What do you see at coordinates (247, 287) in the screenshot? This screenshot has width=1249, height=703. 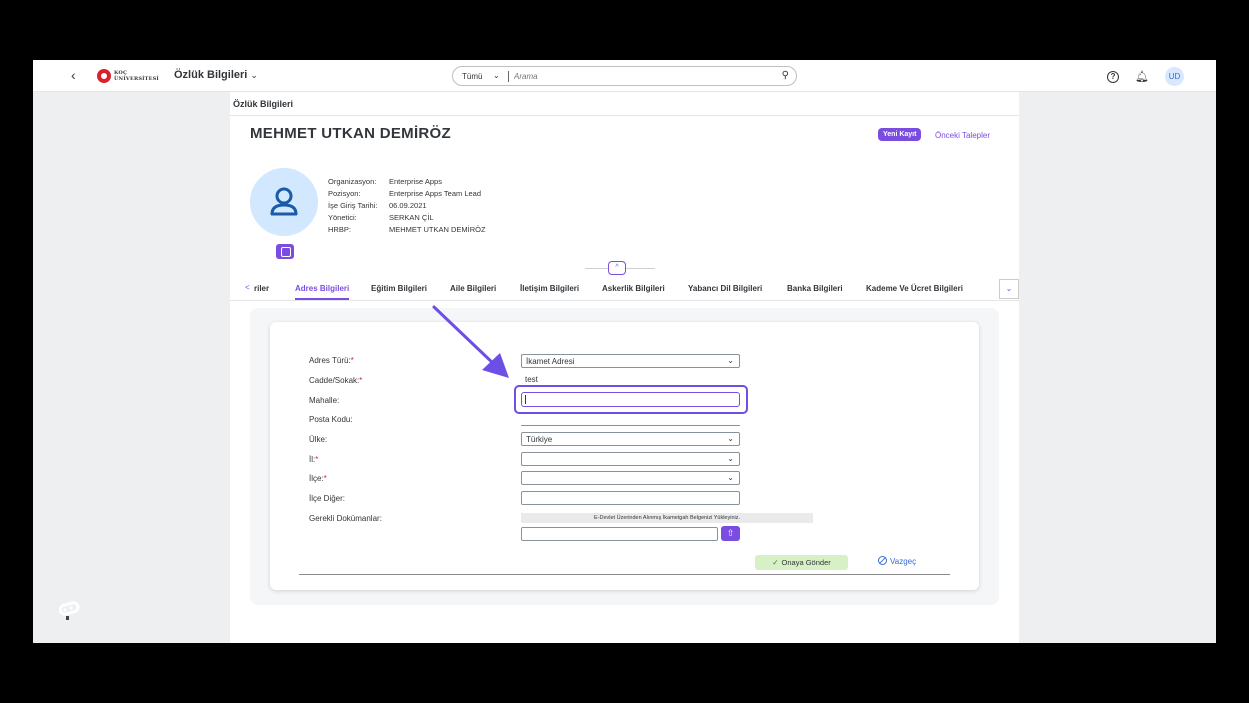 I see `tab-scroll-left-icon: <` at bounding box center [247, 287].